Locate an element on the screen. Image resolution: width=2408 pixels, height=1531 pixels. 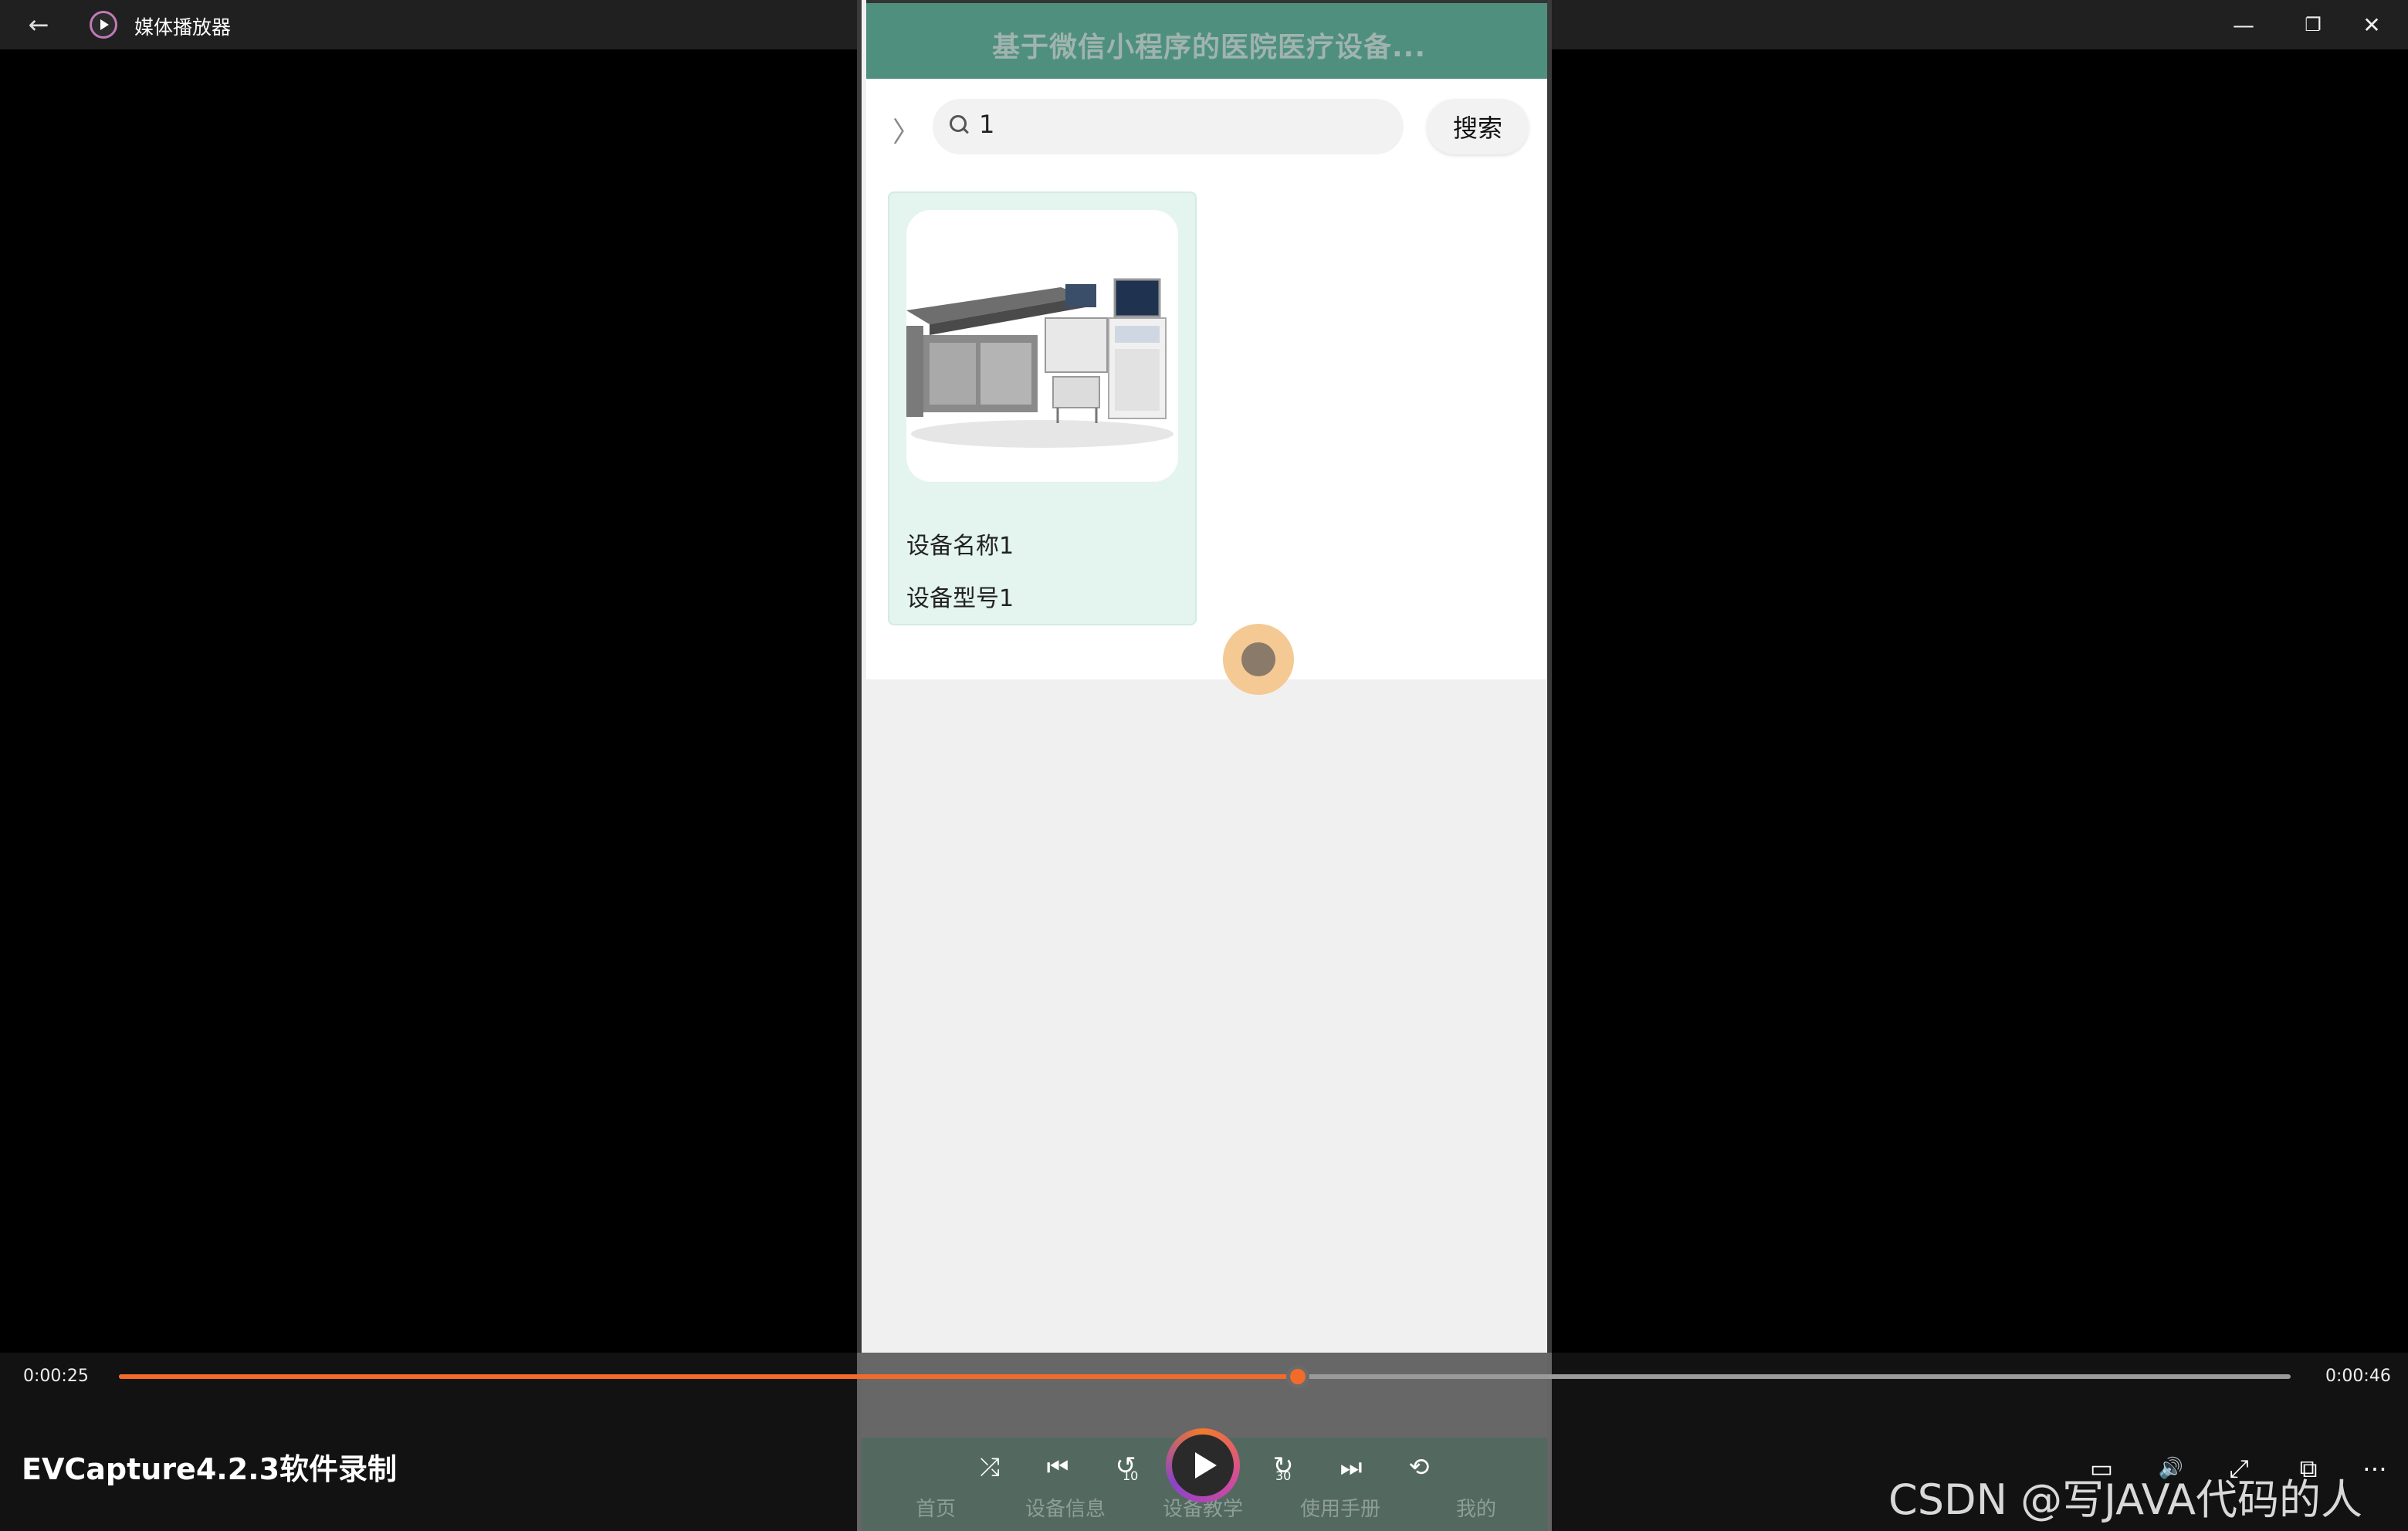
tab-user-manual: 使用手册 is located at coordinates (1340, 1507).